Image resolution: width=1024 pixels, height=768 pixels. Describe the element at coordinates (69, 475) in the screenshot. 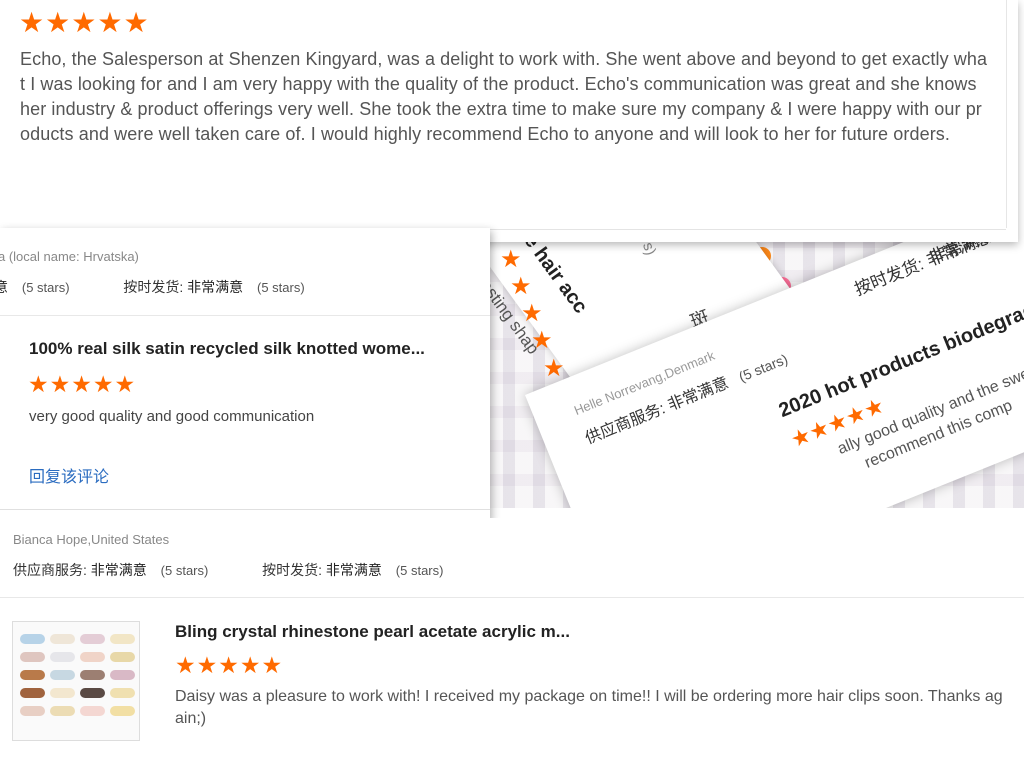

I see `reply-to-review-link: 回复该评论` at that location.